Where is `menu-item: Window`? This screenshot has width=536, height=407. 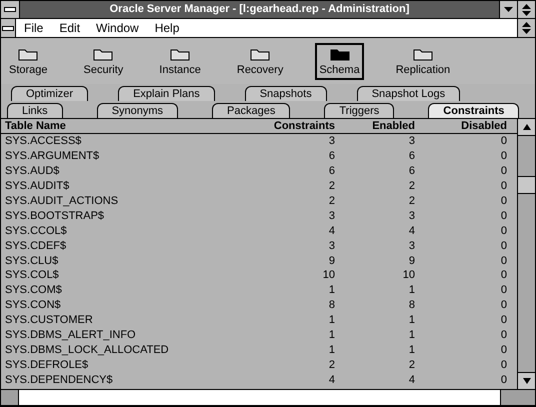
menu-item: Window is located at coordinates (117, 28).